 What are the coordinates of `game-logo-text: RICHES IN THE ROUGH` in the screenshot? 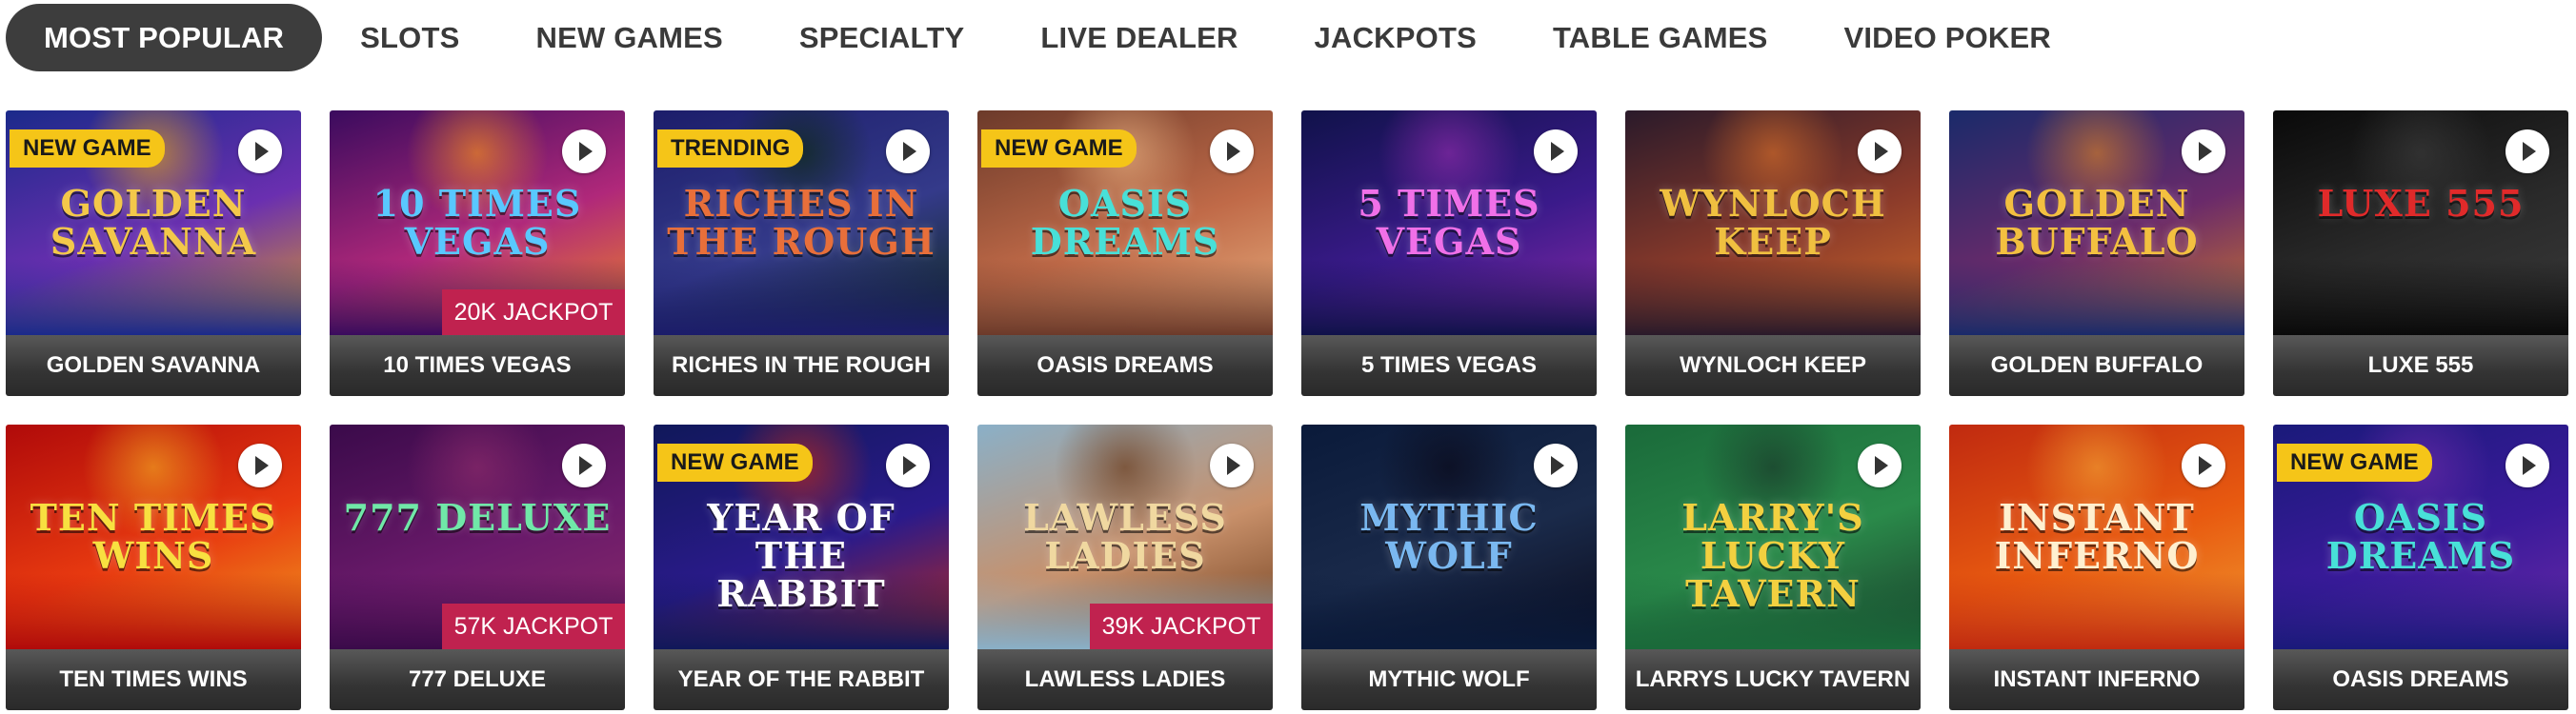 It's located at (802, 222).